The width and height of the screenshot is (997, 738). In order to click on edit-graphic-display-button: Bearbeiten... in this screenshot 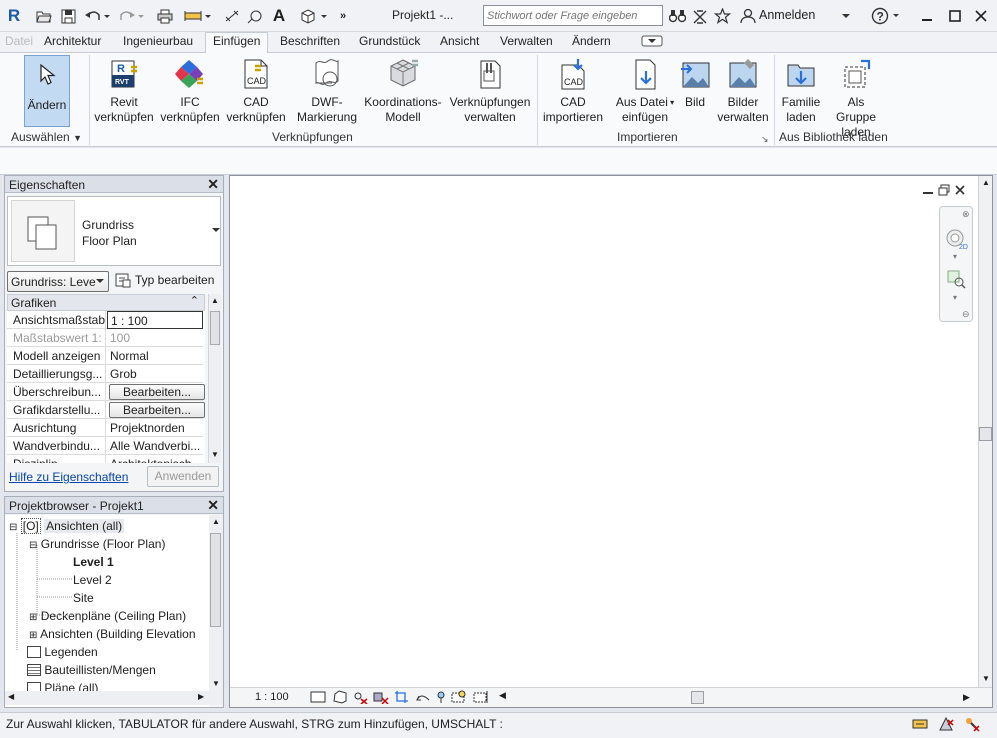, I will do `click(157, 410)`.